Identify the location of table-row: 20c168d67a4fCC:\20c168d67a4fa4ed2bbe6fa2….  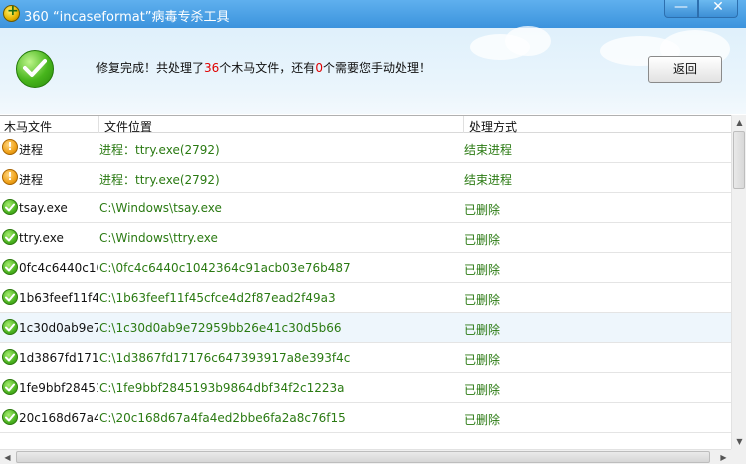
(365, 418).